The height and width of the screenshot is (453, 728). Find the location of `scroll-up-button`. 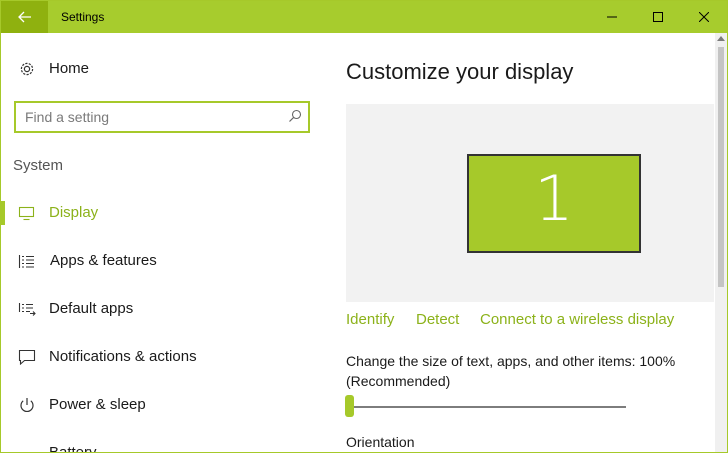

scroll-up-button is located at coordinates (721, 39).